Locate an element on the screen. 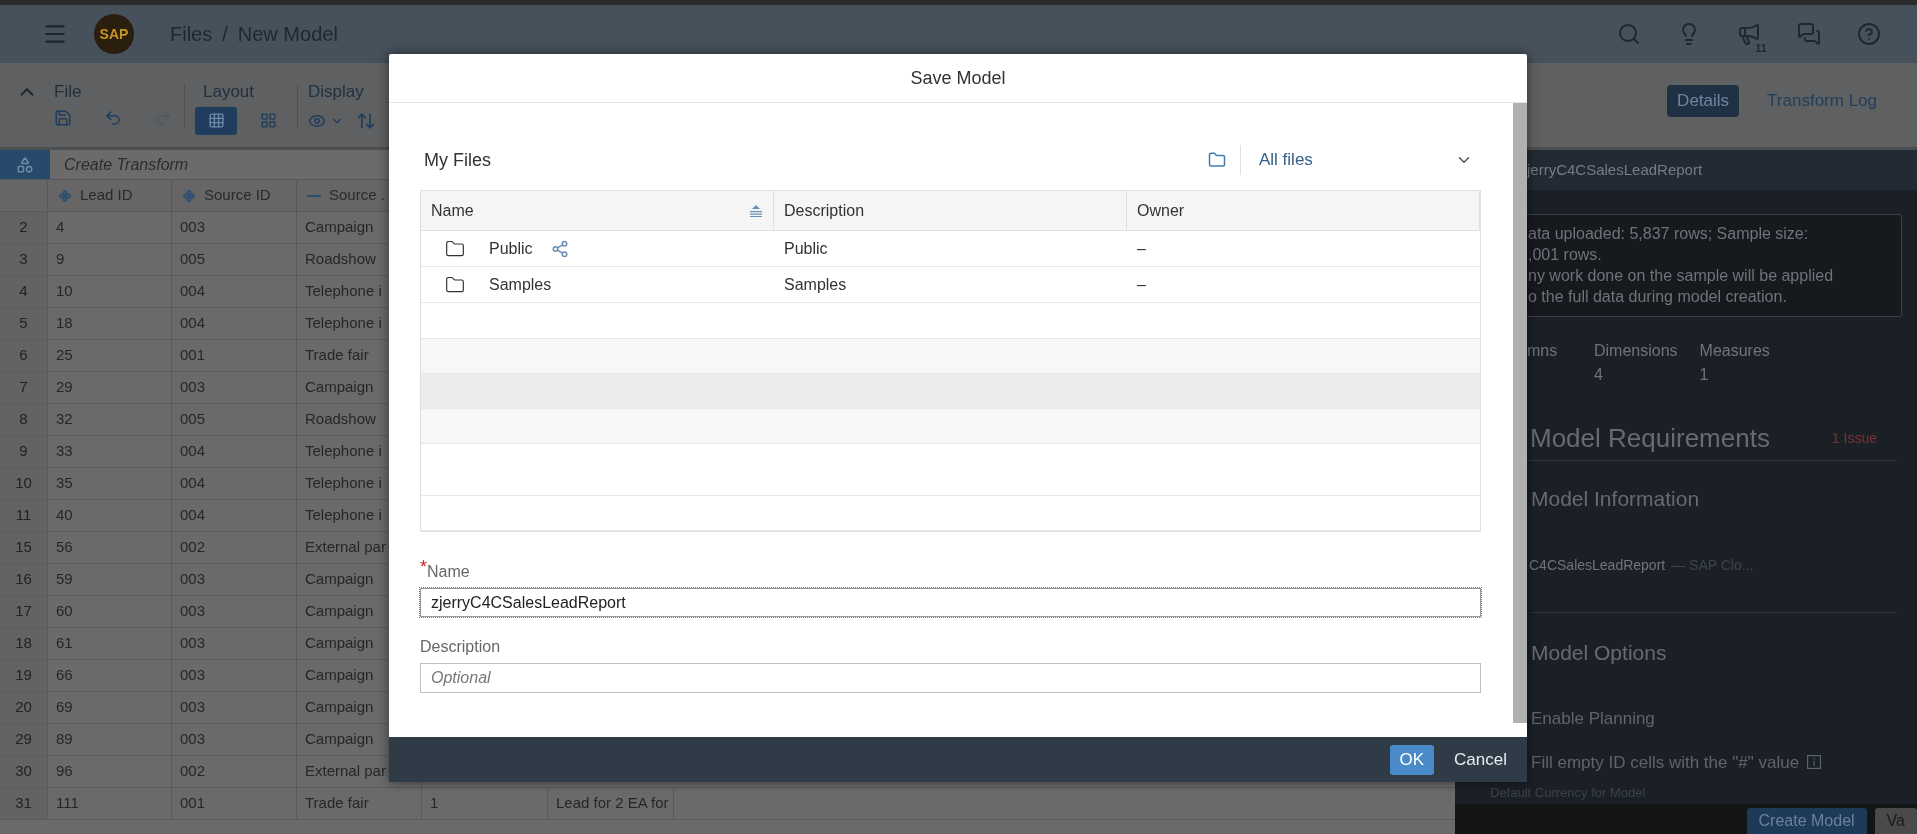 This screenshot has width=1917, height=834. row-number: 11 is located at coordinates (24, 515).